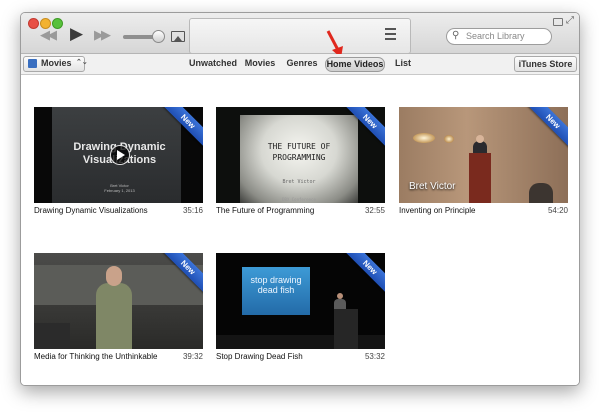 The height and width of the screenshot is (413, 599). What do you see at coordinates (299, 182) in the screenshot?
I see `thumbnail-subtext: Bret Victor` at bounding box center [299, 182].